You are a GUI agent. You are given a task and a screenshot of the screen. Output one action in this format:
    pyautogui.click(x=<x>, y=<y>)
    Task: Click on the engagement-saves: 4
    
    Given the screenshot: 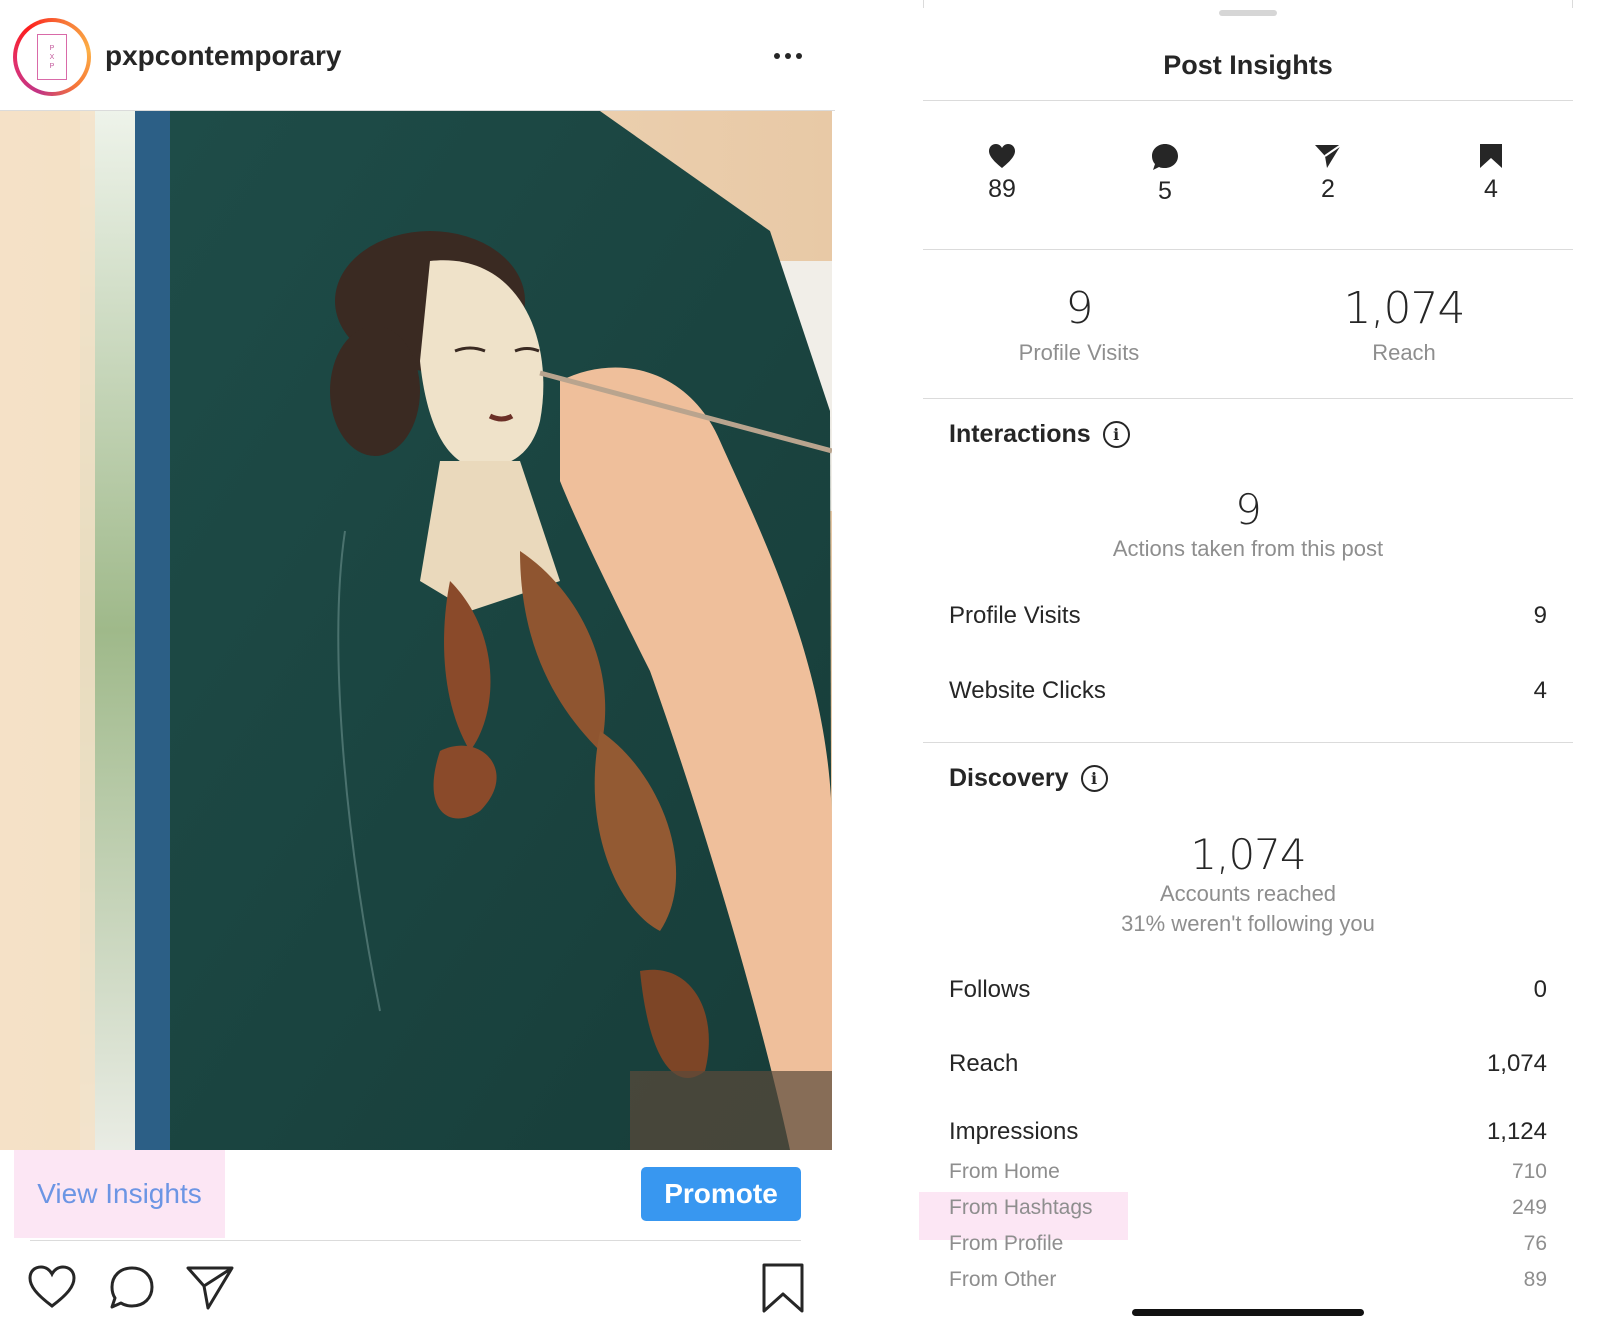 What is the action you would take?
    pyautogui.click(x=1491, y=173)
    